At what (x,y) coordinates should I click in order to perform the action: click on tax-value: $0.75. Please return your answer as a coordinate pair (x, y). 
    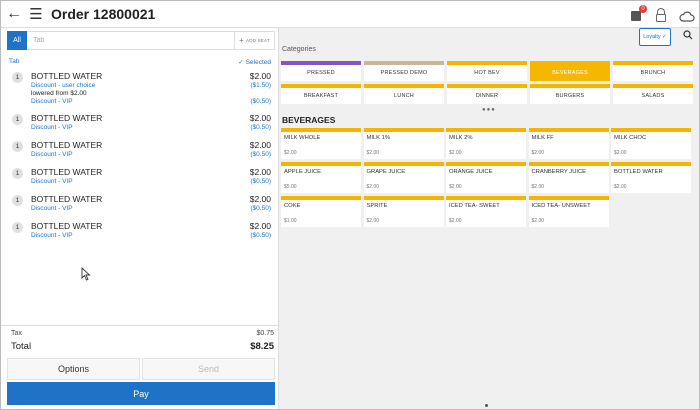
    Looking at the image, I should click on (265, 333).